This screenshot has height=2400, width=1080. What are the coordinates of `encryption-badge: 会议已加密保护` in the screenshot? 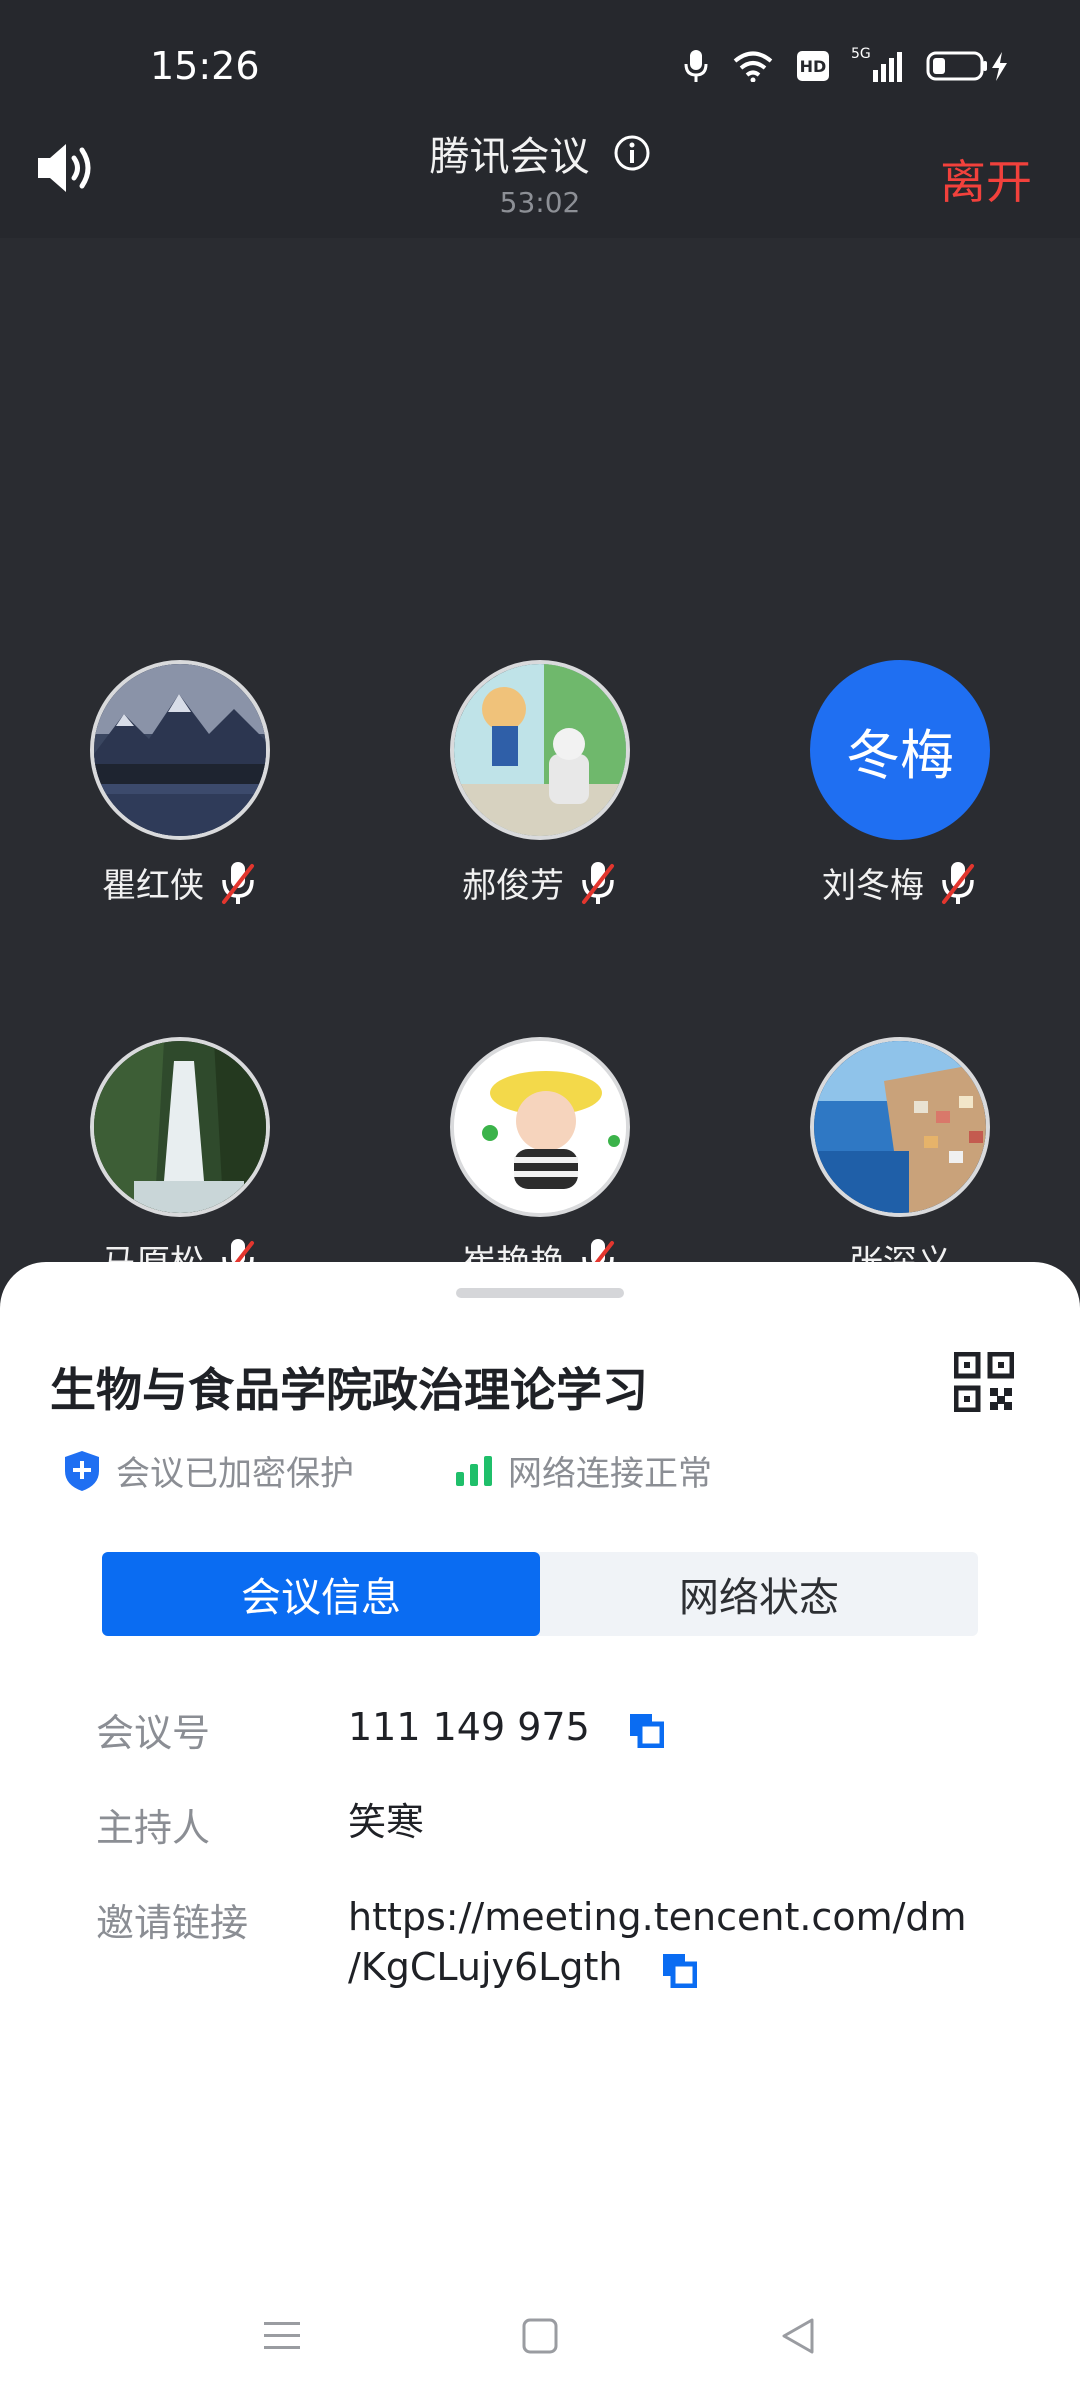 It's located at (208, 1470).